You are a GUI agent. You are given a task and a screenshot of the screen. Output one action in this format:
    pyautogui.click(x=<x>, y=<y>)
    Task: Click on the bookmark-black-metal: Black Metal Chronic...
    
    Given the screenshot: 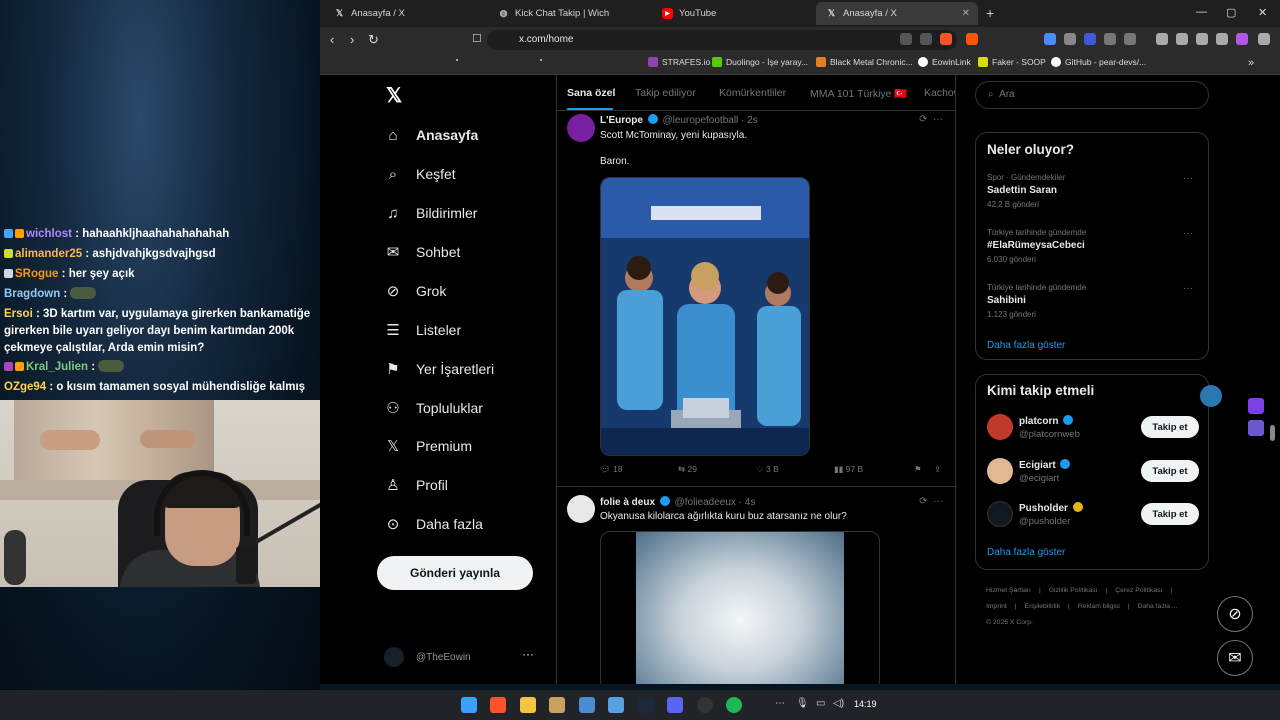 What is the action you would take?
    pyautogui.click(x=864, y=62)
    